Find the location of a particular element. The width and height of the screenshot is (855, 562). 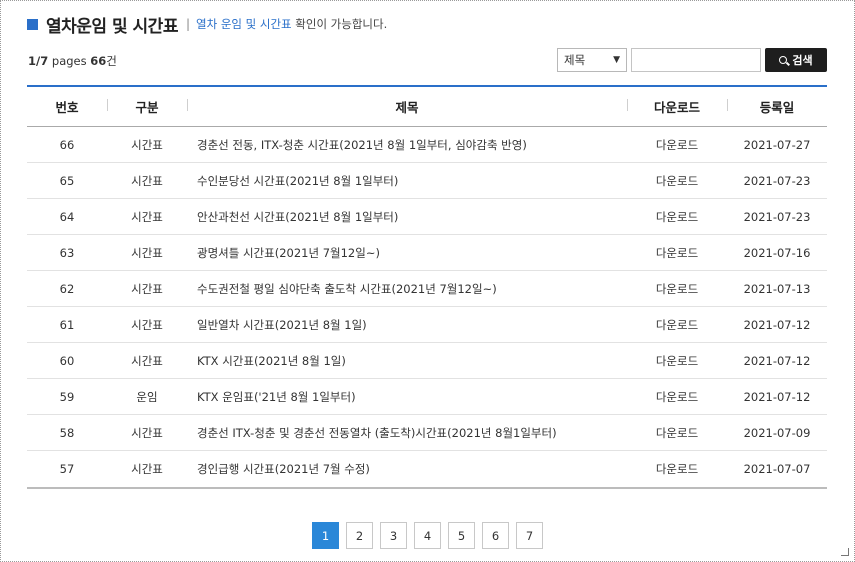

page-header: 열차운임 및 시간표 | 열차 운임 및 시간표 확인이 가능합니다. is located at coordinates (207, 24).